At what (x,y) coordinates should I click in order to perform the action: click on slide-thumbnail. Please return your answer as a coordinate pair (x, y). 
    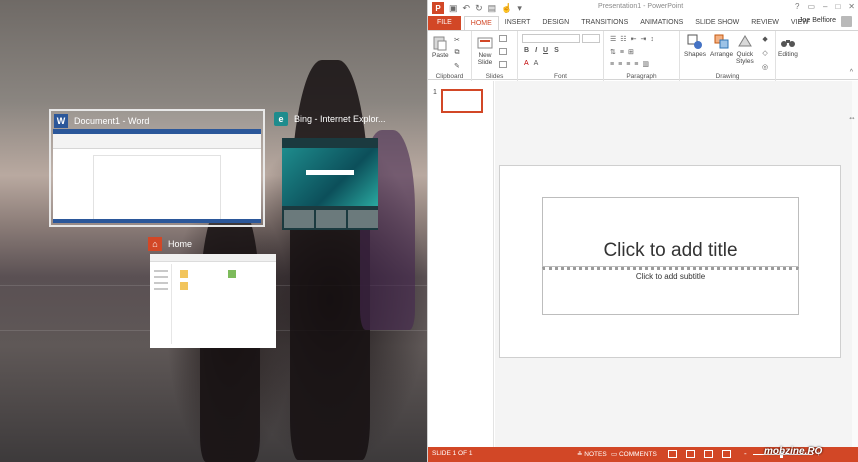
    Looking at the image, I should click on (462, 101).